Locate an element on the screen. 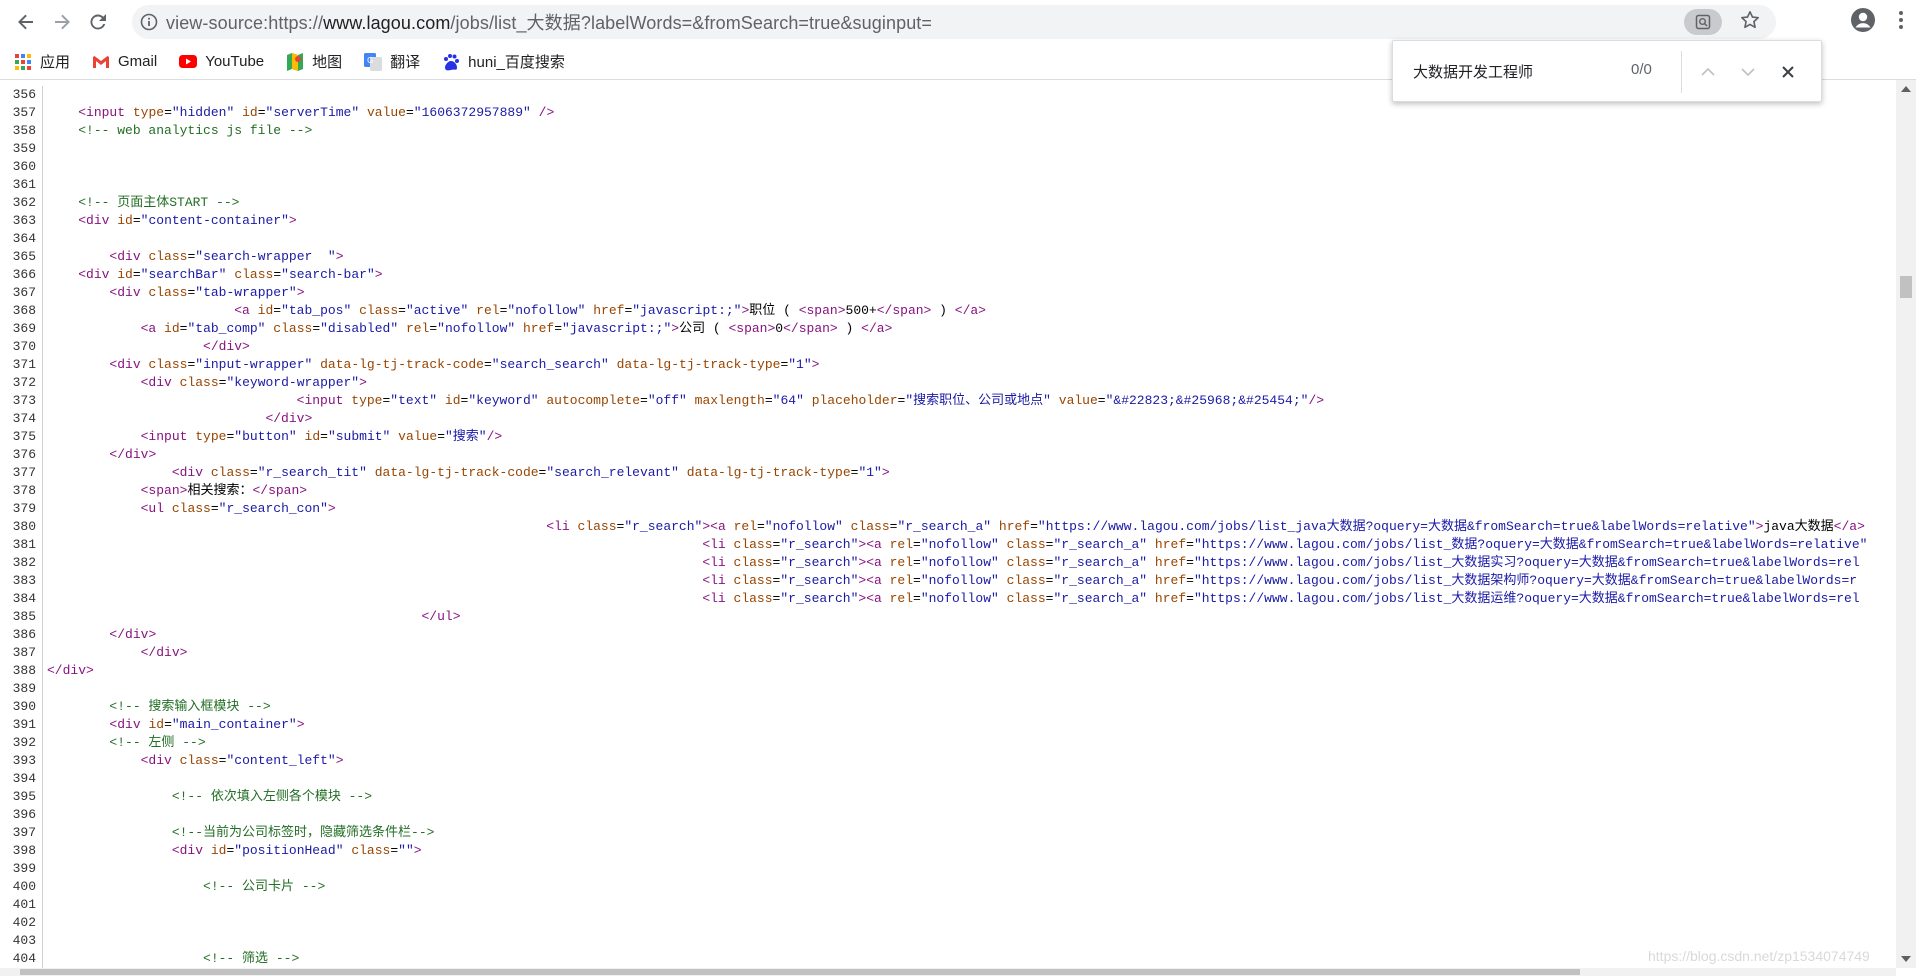  site-info-icon is located at coordinates (149, 22).